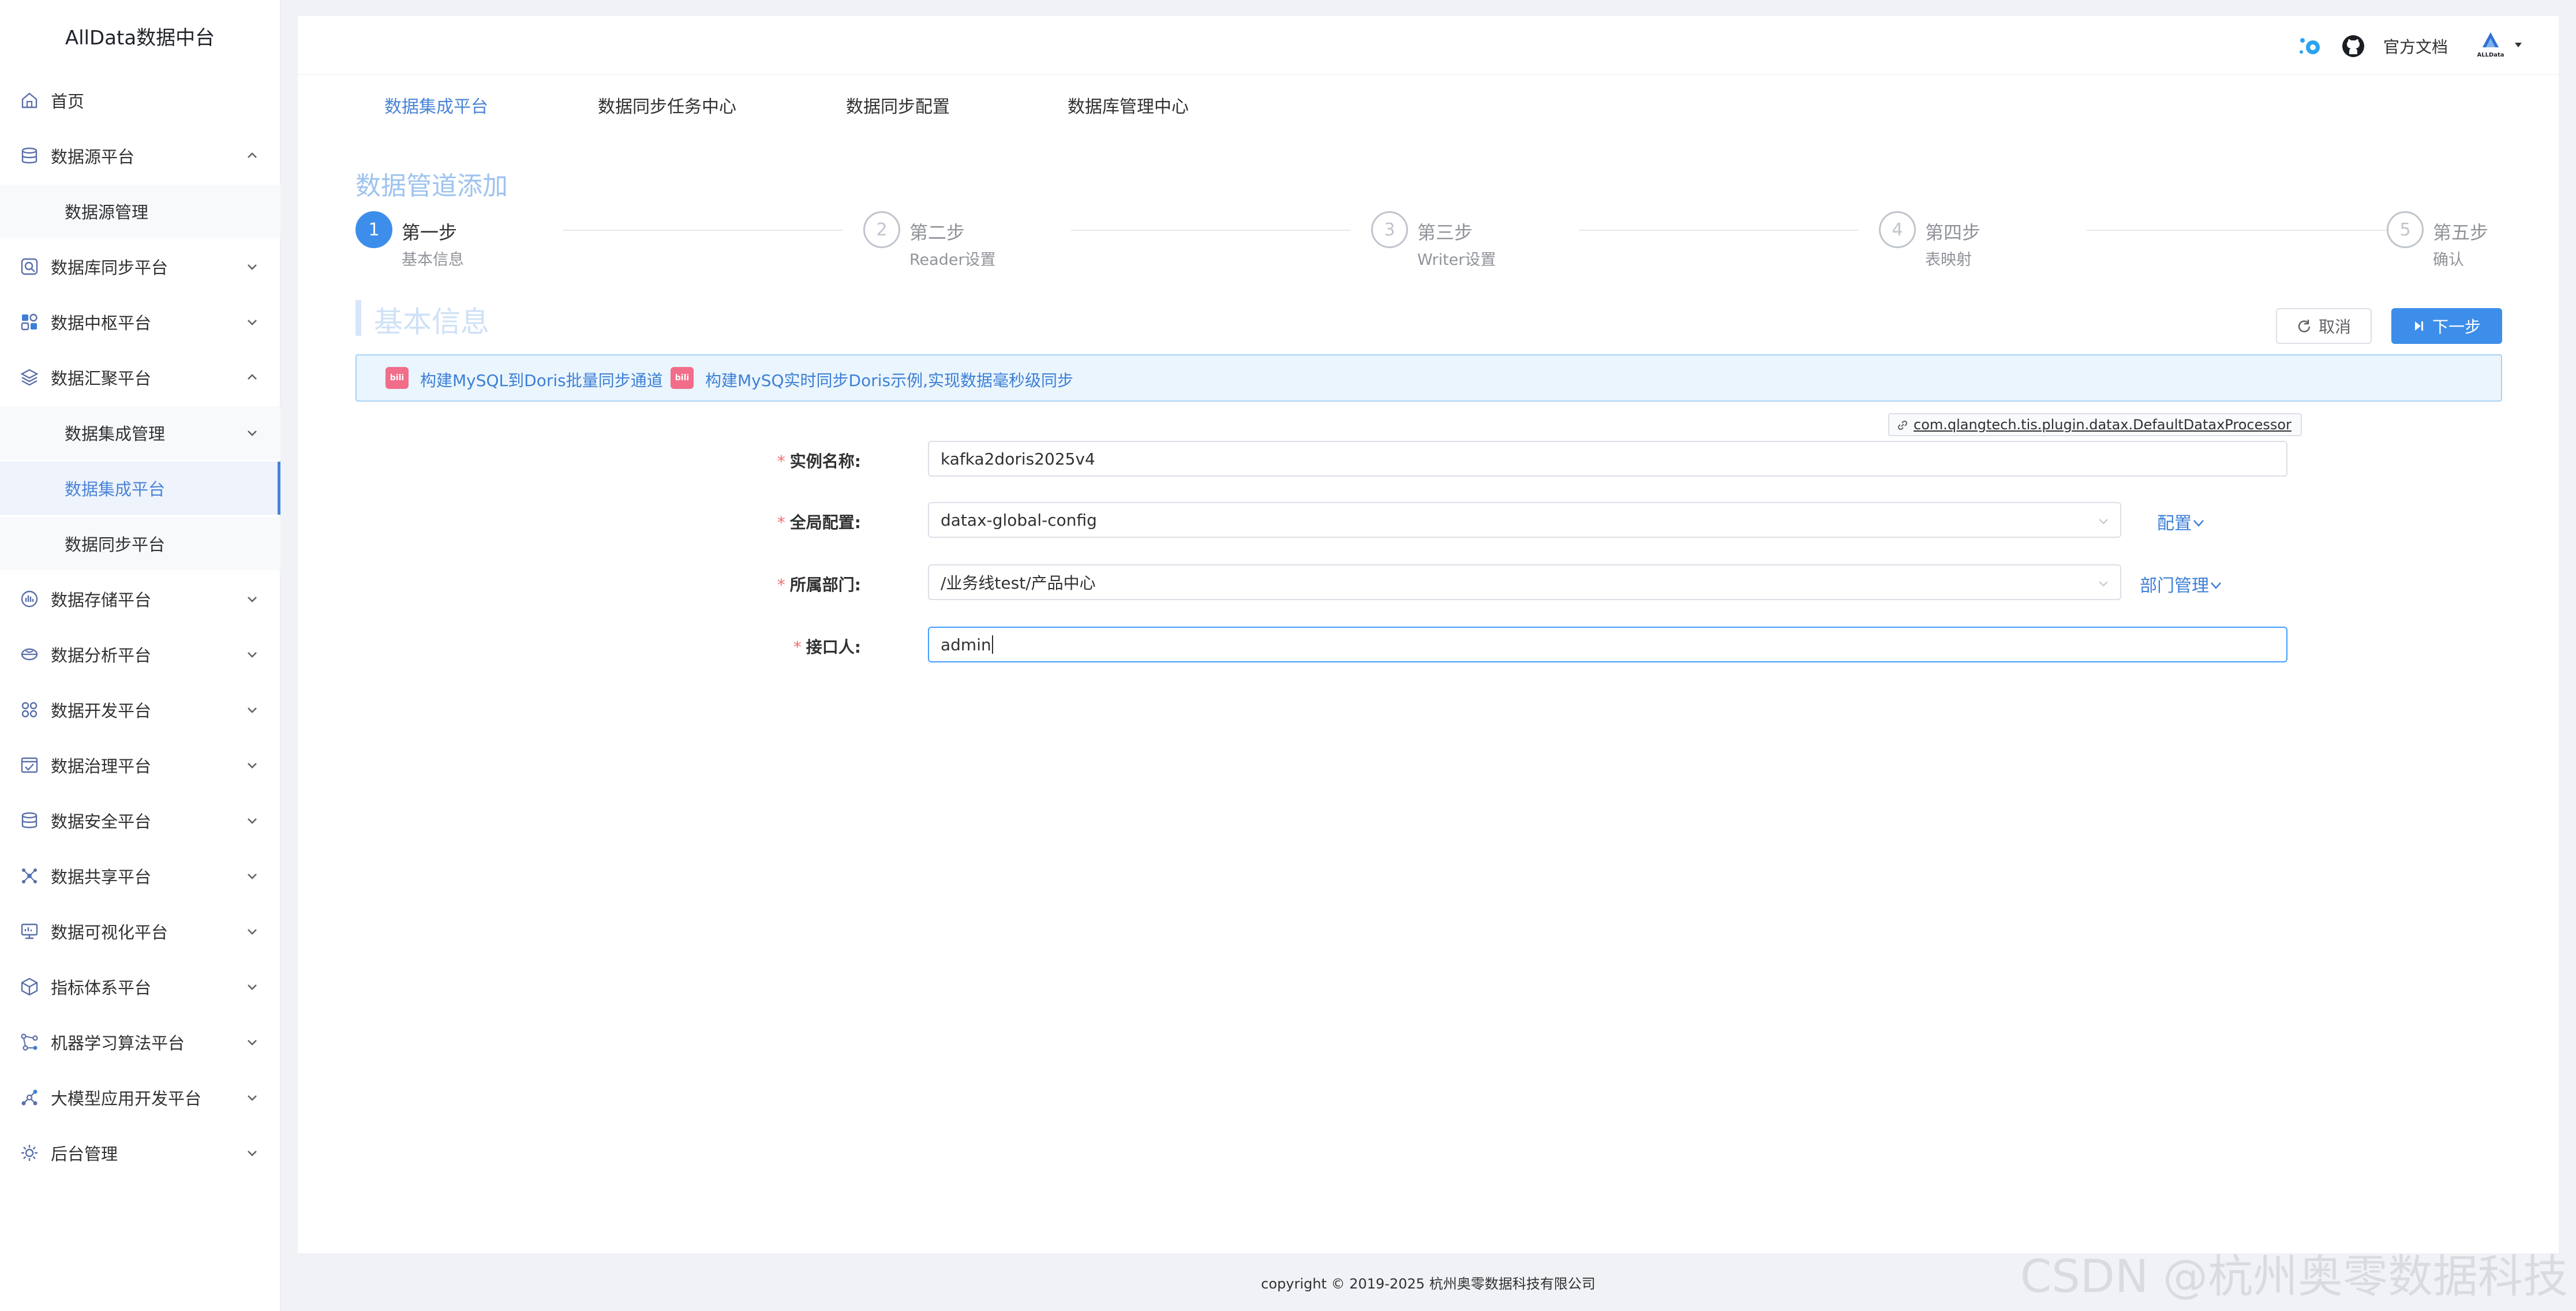 The width and height of the screenshot is (2576, 1311). Describe the element at coordinates (2448, 260) in the screenshot. I see `step-description: 确认` at that location.